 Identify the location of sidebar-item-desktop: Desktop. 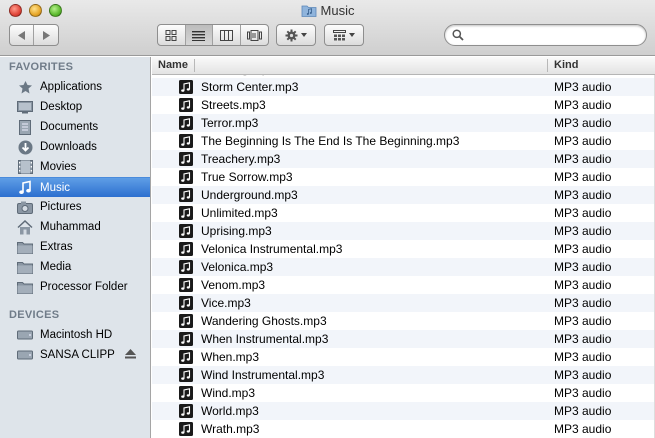
(75, 107).